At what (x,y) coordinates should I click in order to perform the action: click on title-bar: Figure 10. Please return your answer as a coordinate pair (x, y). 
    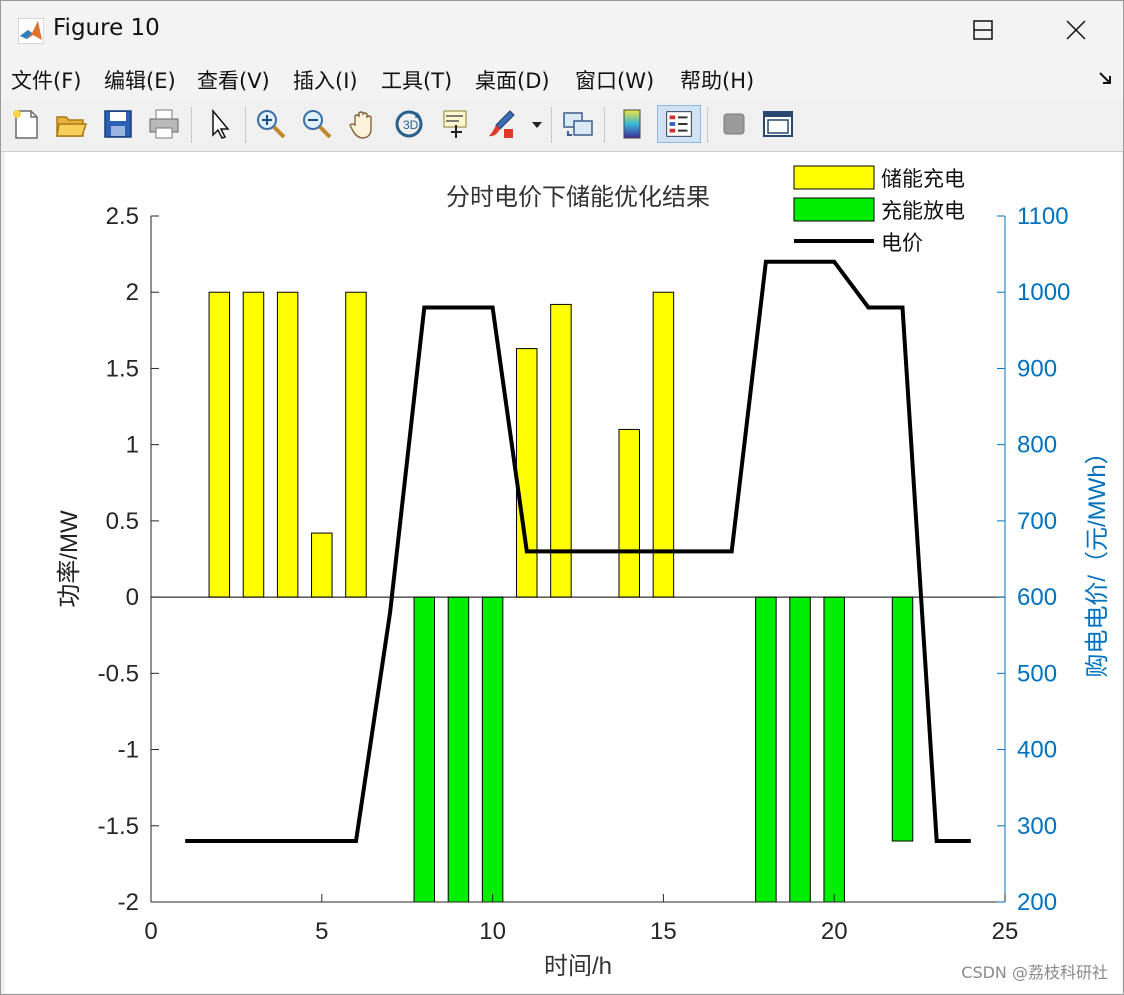
    Looking at the image, I should click on (562, 30).